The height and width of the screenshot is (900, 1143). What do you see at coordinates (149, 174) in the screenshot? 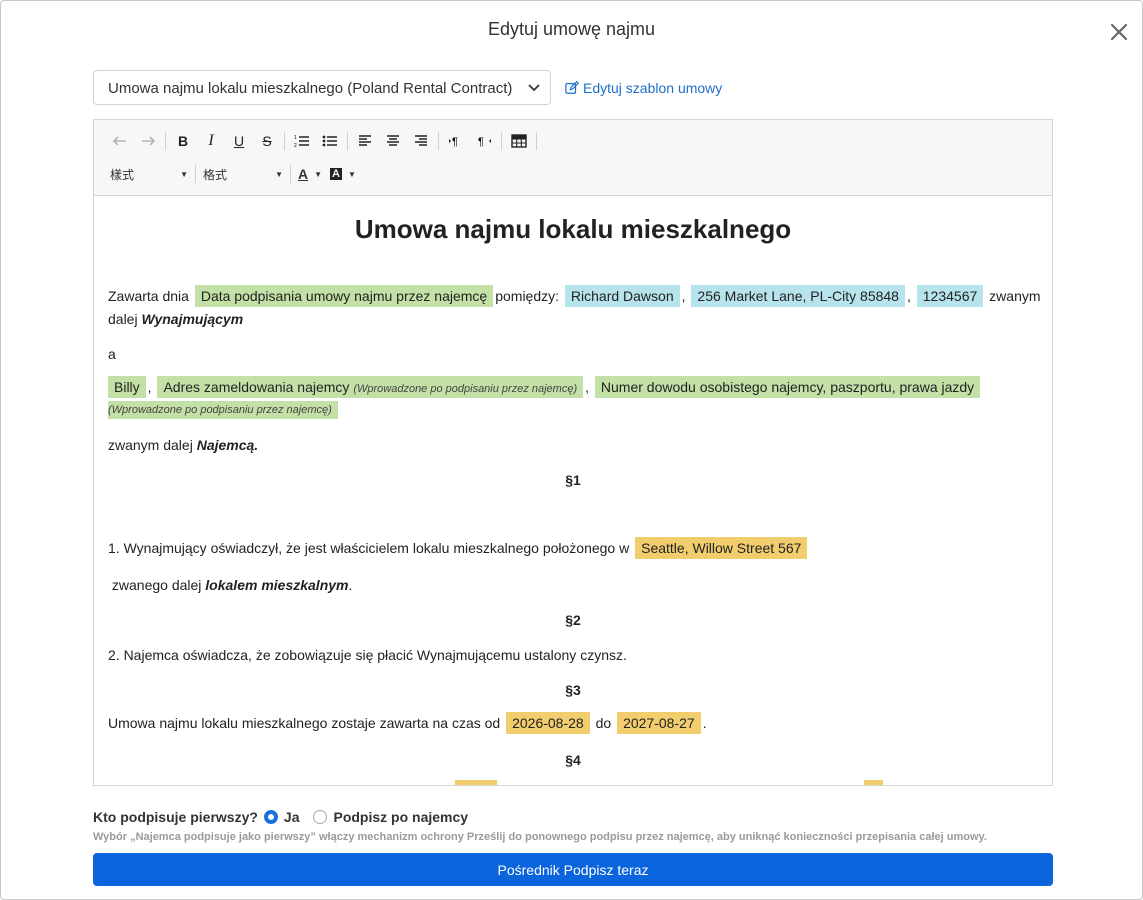
I see `style-dropdown: 樣式 ▼` at bounding box center [149, 174].